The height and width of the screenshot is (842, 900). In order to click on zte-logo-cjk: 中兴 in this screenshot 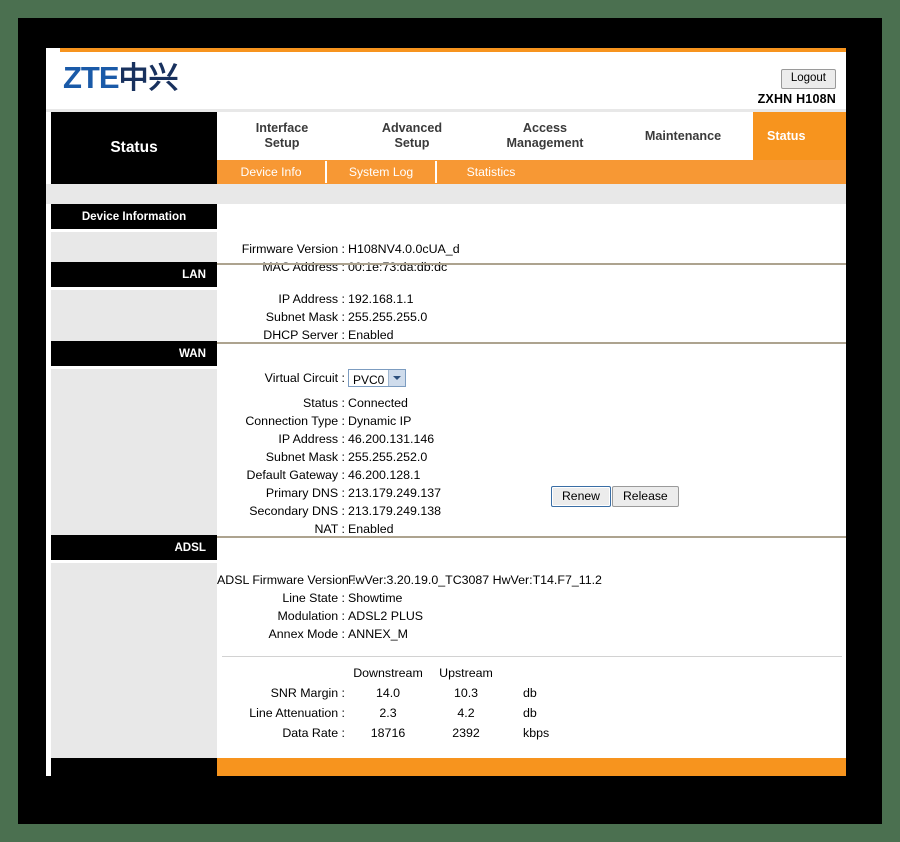, I will do `click(148, 78)`.